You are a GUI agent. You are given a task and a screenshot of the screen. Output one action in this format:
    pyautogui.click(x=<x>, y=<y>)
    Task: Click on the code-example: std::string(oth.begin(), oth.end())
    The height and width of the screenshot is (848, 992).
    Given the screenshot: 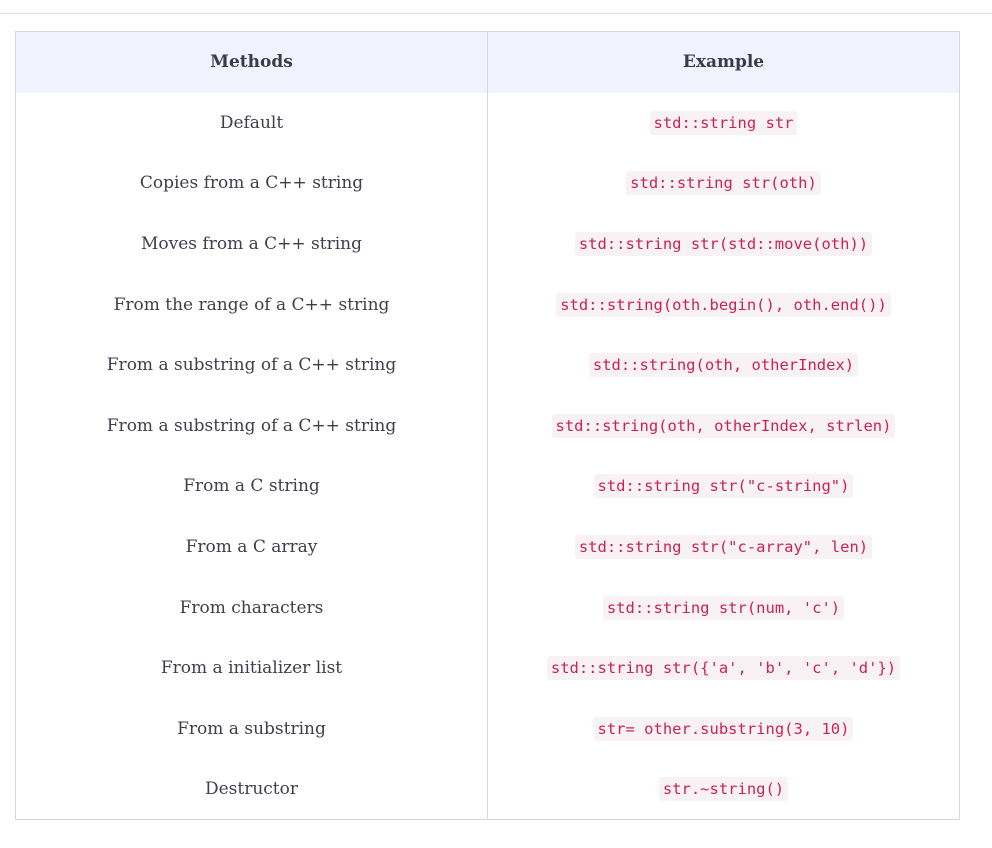 What is the action you would take?
    pyautogui.click(x=723, y=304)
    